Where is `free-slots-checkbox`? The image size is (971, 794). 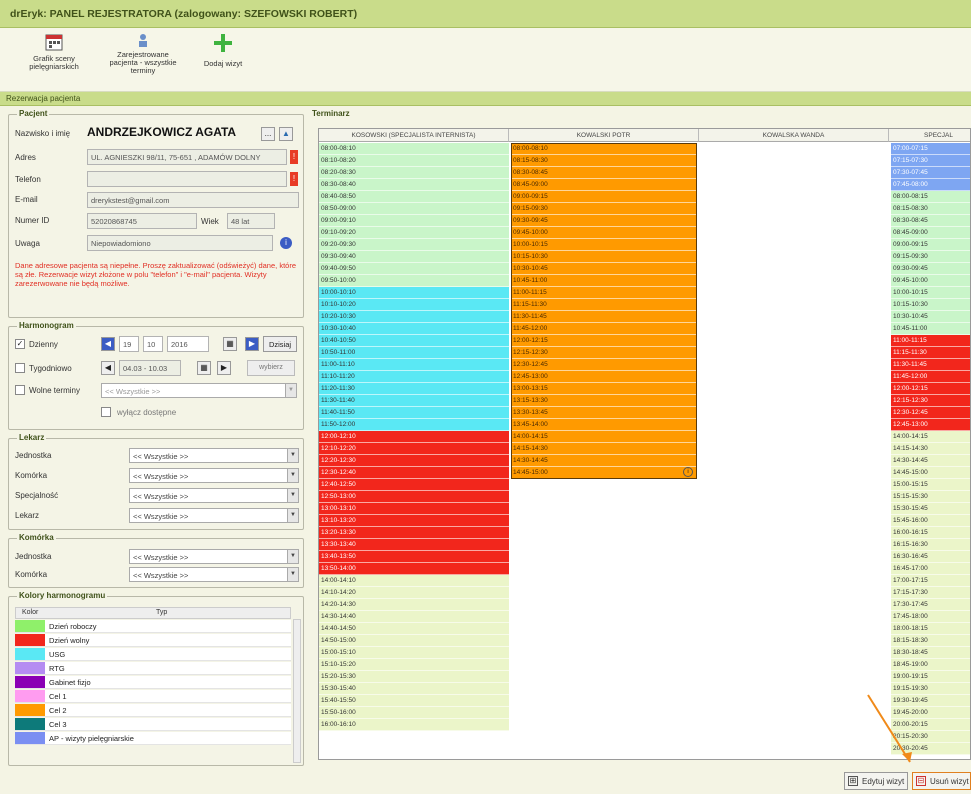
free-slots-checkbox is located at coordinates (20, 390).